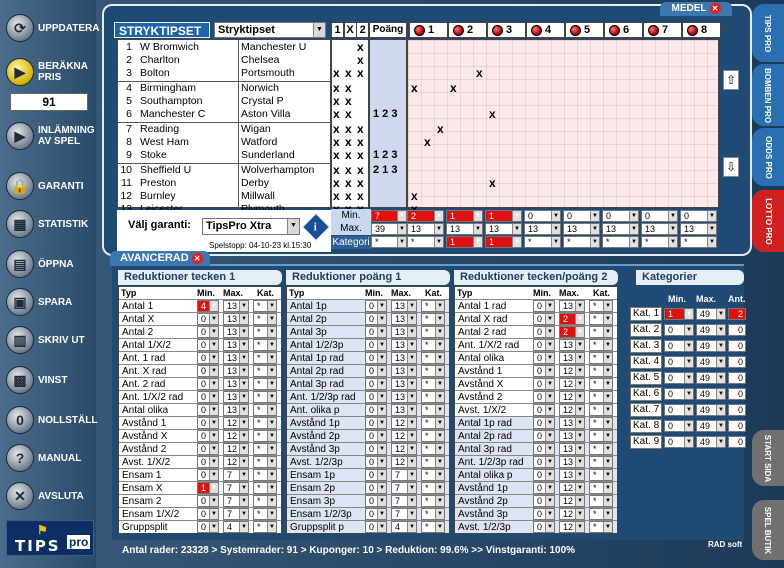 The image size is (784, 568). Describe the element at coordinates (584, 30) in the screenshot. I see `system-header-5: 5` at that location.